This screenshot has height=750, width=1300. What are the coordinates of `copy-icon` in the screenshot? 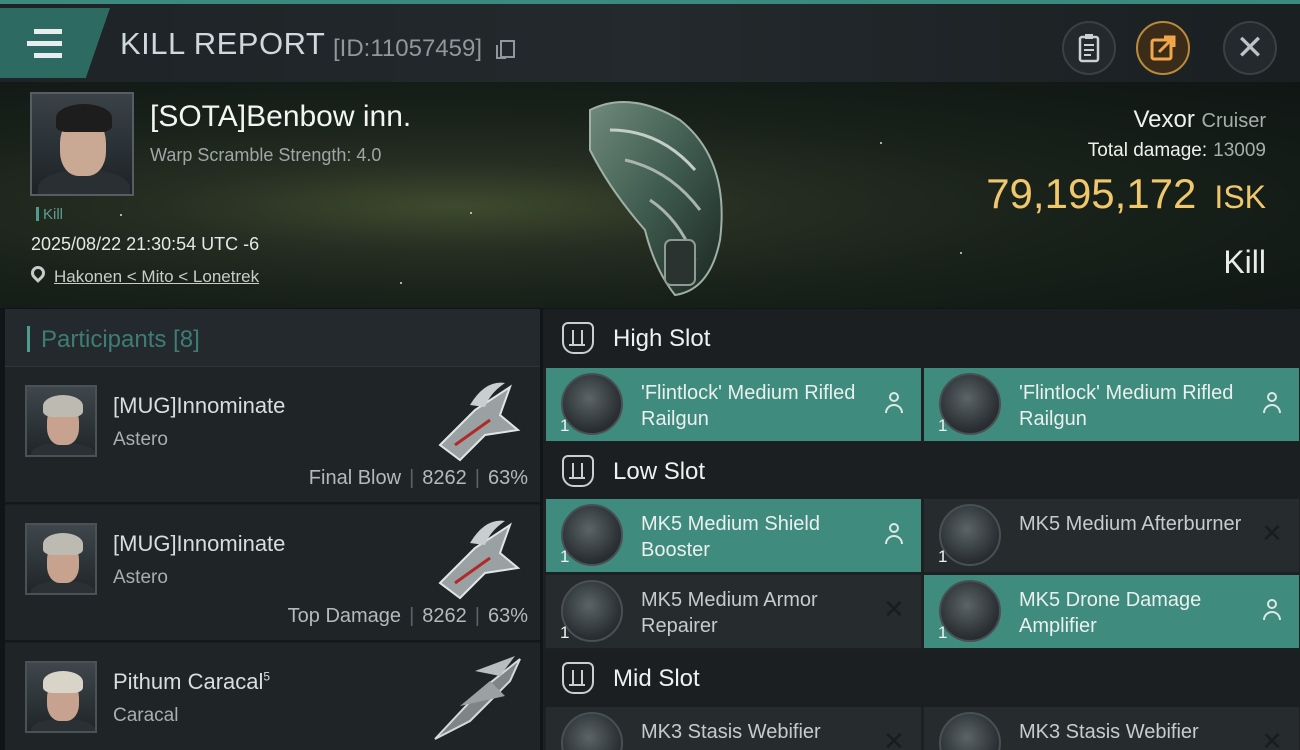 It's located at (505, 49).